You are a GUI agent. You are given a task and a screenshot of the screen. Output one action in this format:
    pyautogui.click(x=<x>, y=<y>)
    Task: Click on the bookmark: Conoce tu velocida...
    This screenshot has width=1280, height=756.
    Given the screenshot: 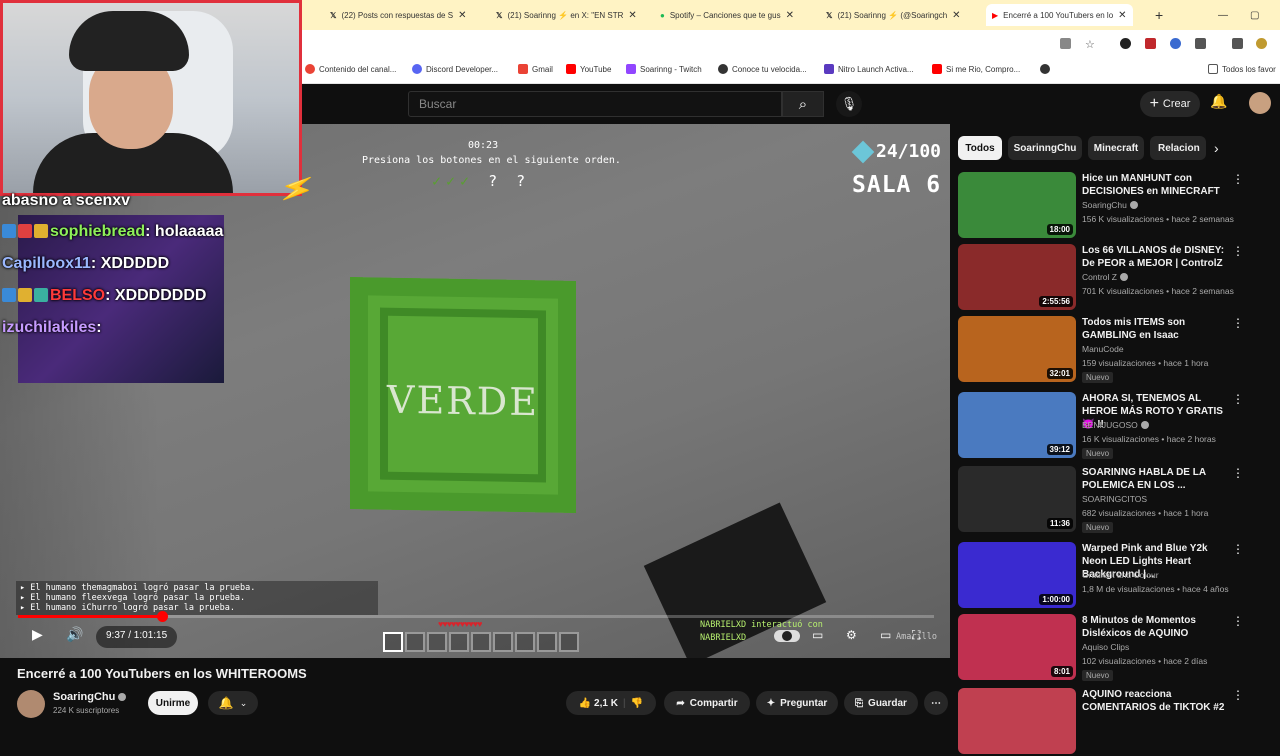 What is the action you would take?
    pyautogui.click(x=762, y=69)
    